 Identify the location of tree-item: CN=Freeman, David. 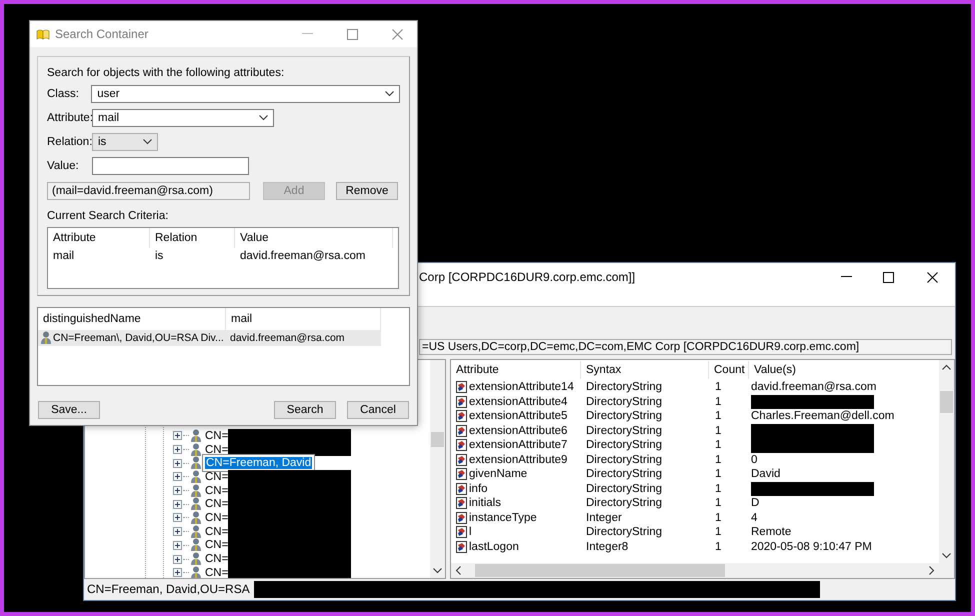
(258, 463).